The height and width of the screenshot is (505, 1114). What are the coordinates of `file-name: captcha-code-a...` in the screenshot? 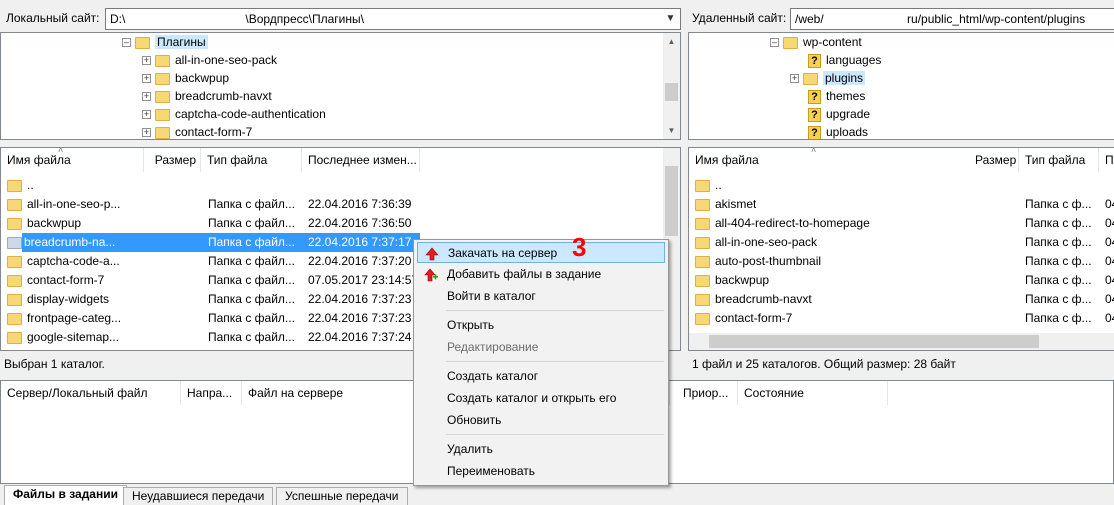 It's located at (73, 261).